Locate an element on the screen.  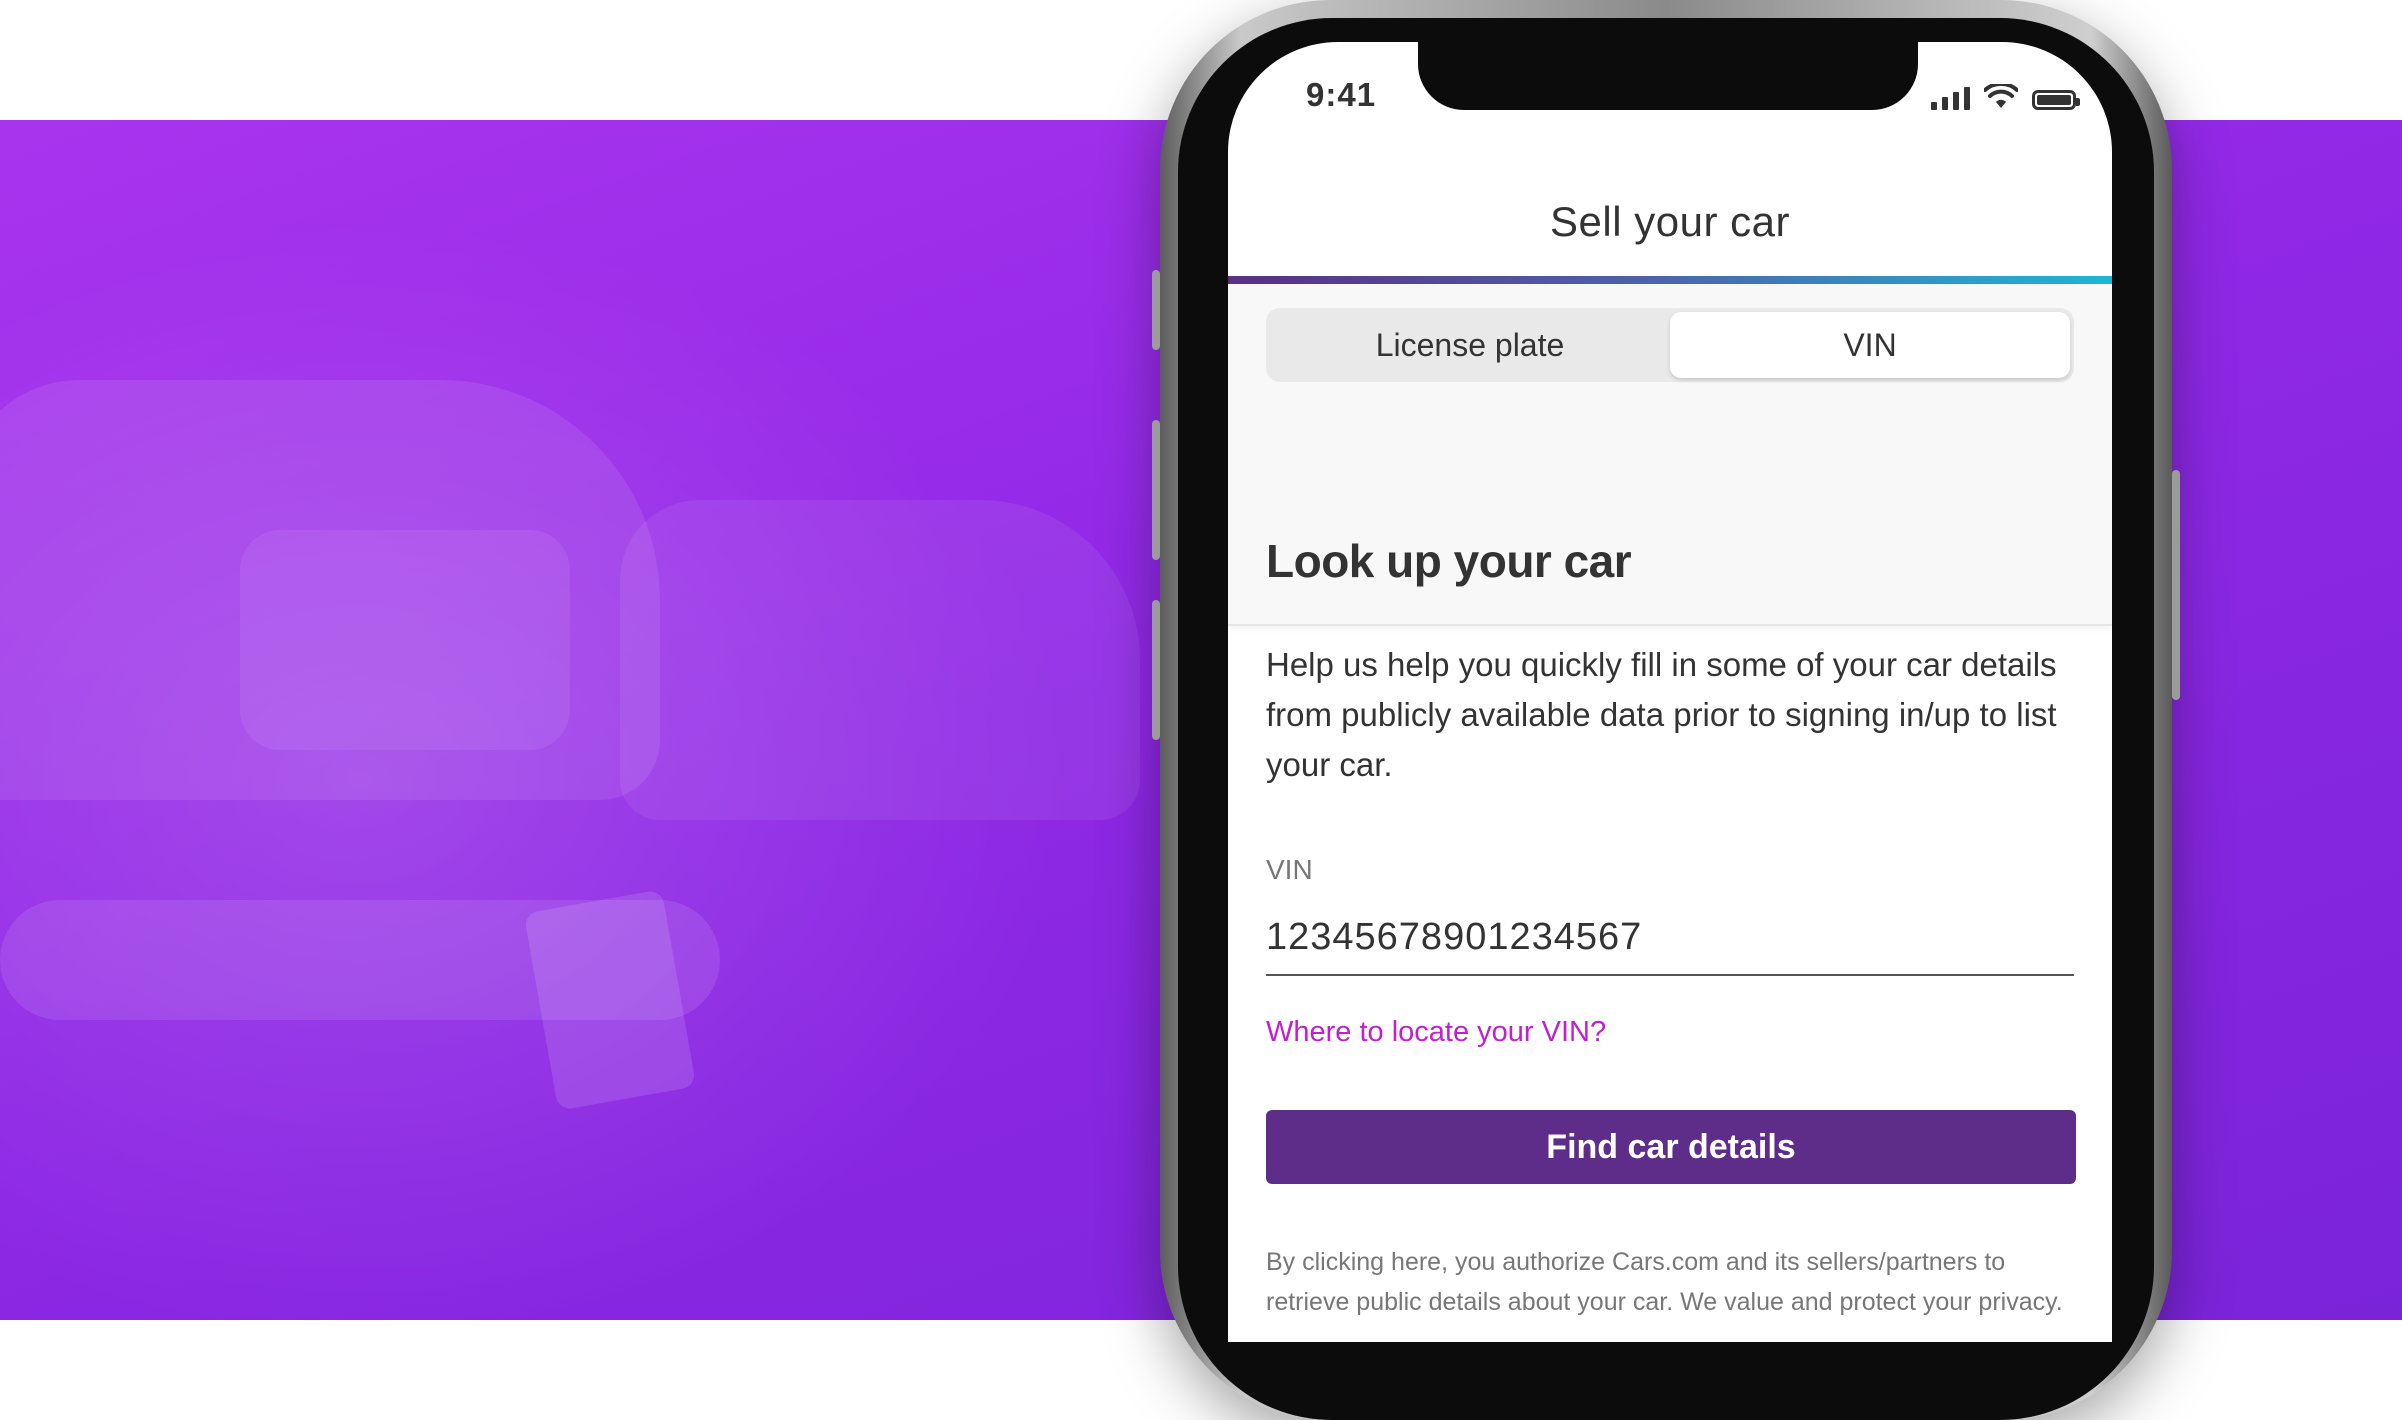
battery-icon is located at coordinates (2056, 100).